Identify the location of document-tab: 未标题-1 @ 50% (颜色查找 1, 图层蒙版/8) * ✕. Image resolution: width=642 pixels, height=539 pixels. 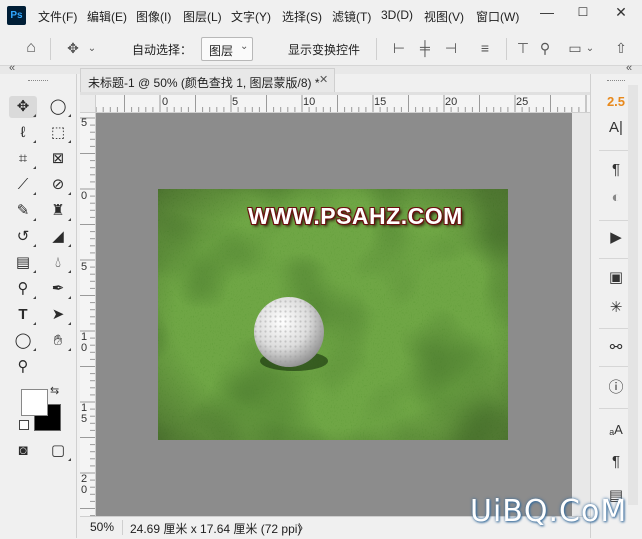
(207, 81).